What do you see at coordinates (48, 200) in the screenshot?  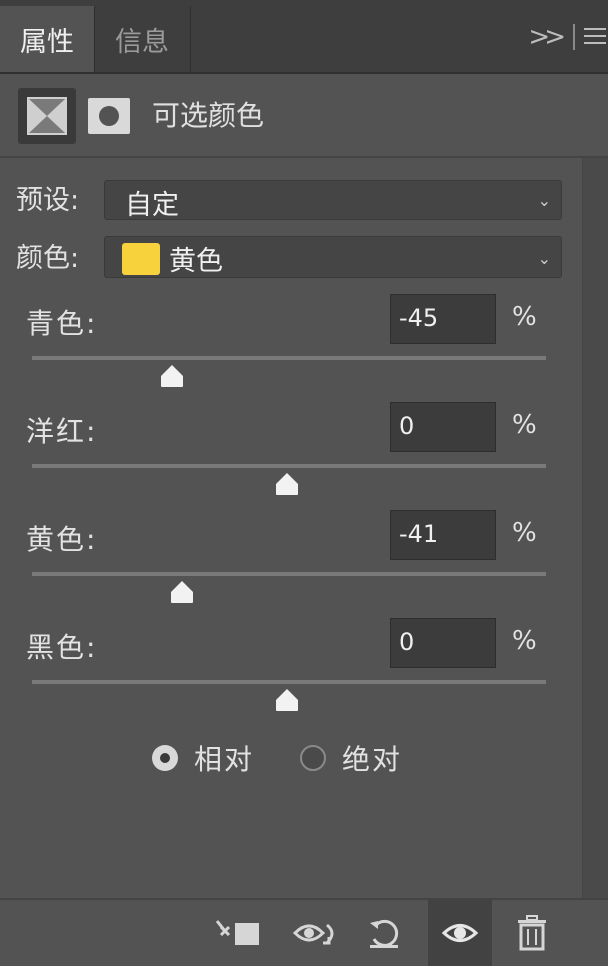 I see `preset-label: 预设:` at bounding box center [48, 200].